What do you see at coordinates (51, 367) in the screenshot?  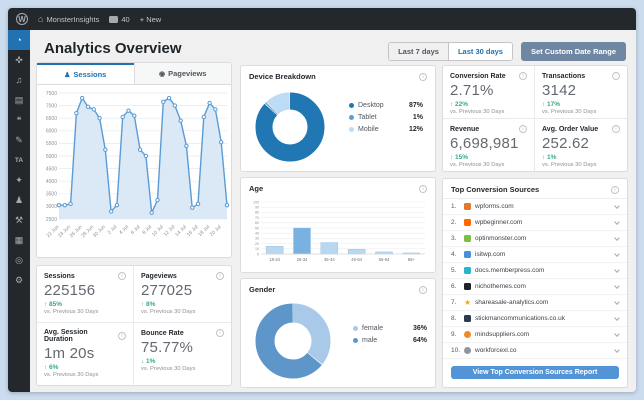 I see `stat-change: ↑ 6%` at bounding box center [51, 367].